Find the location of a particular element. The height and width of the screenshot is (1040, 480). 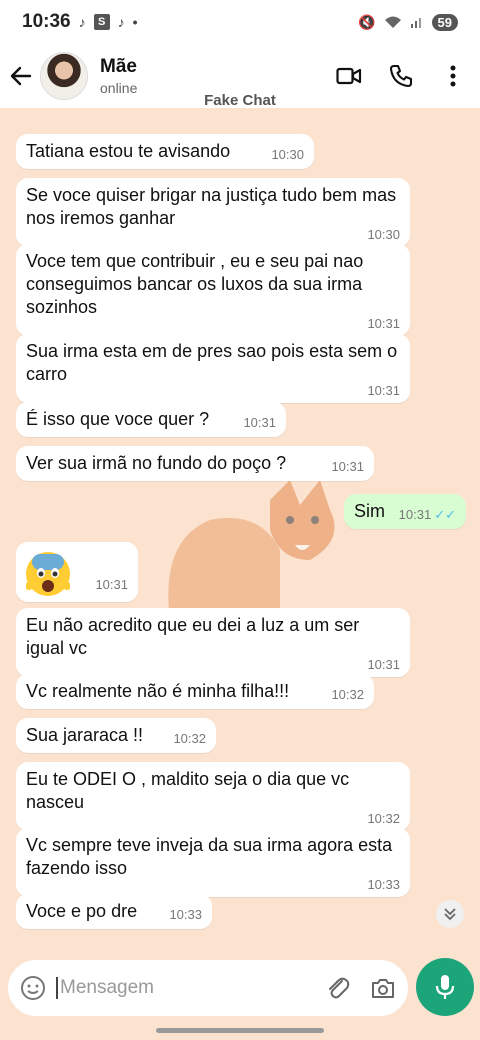

emoji-icon is located at coordinates (33, 988).